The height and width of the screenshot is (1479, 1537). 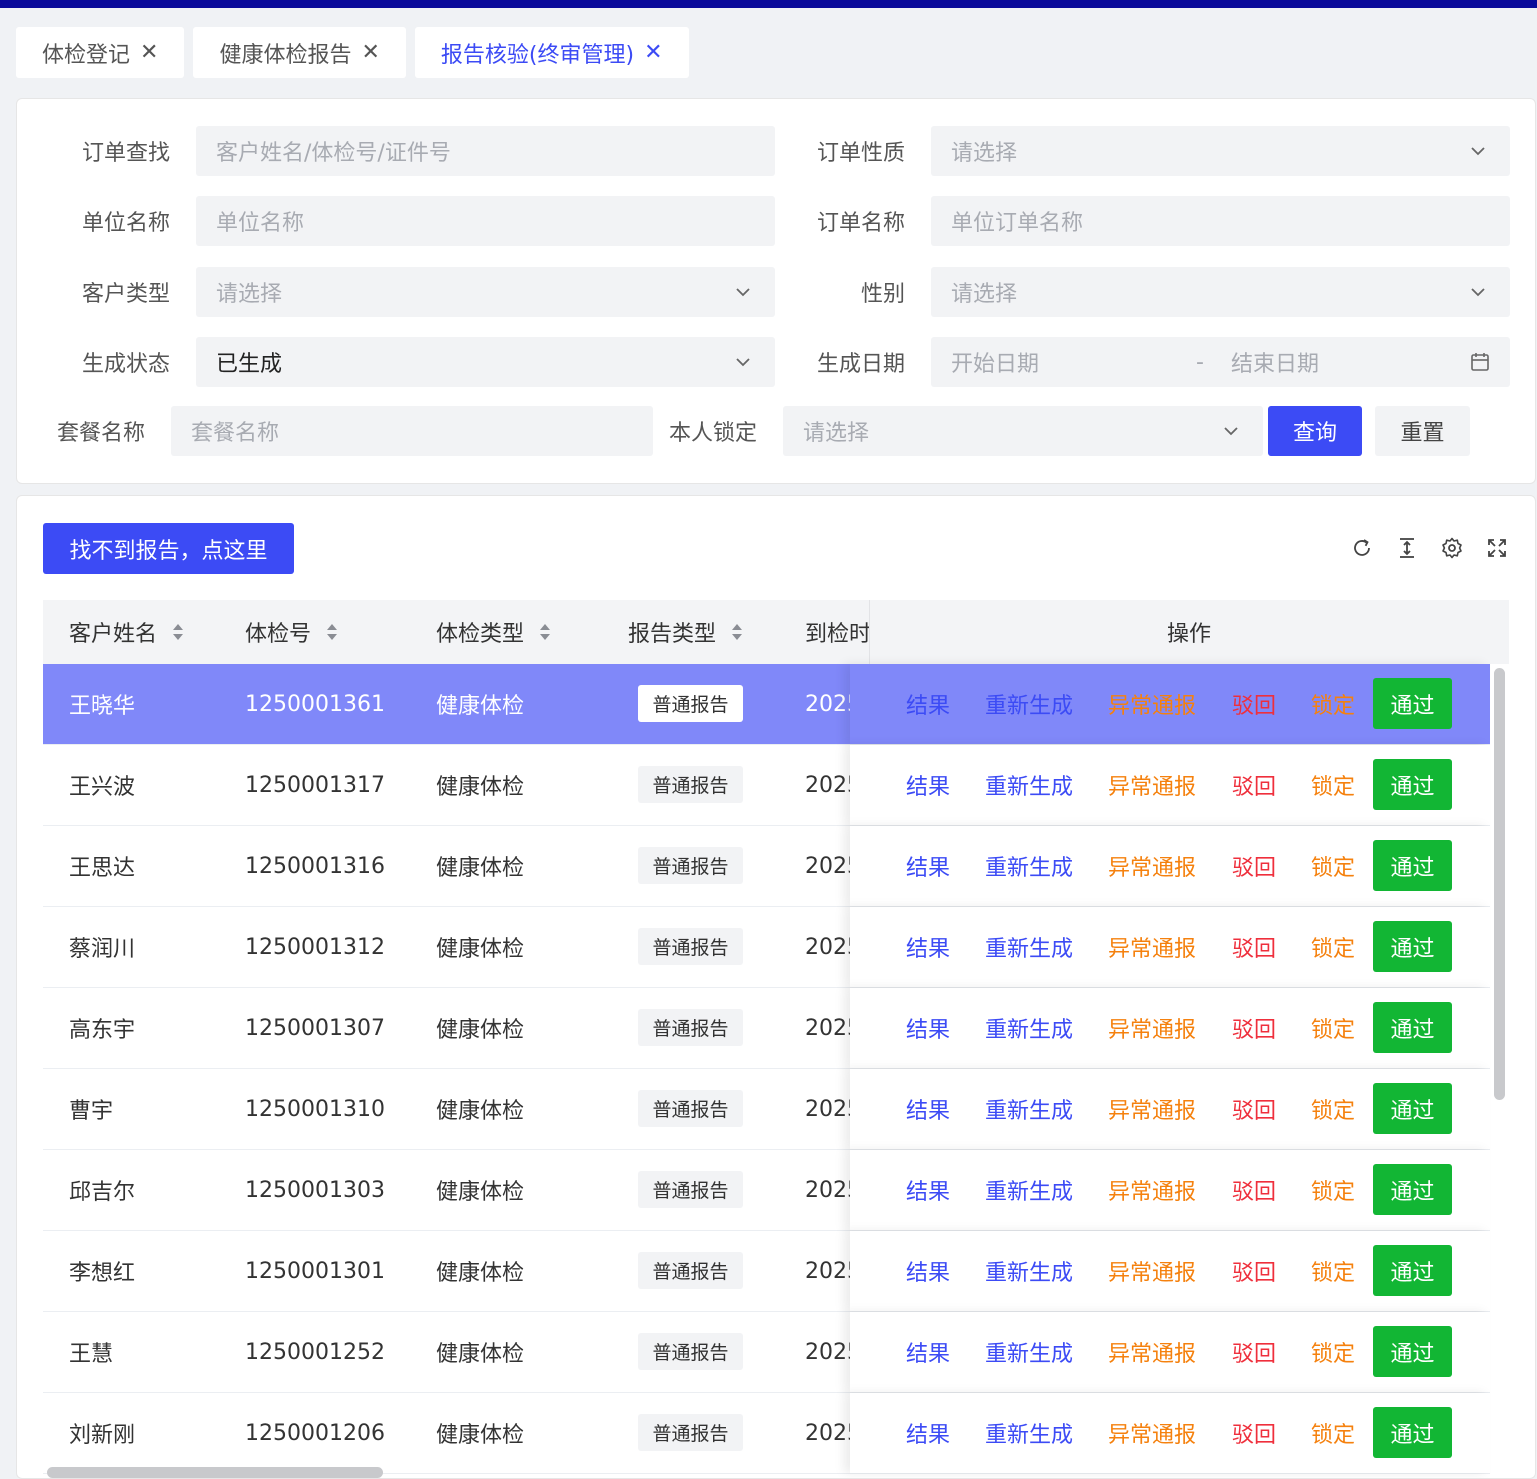 I want to click on table-row: 曹宇 1250001310 健康体检 普通报告 2025 结果重新生成异常通报驳回锁定通过, so click(x=766, y=1109).